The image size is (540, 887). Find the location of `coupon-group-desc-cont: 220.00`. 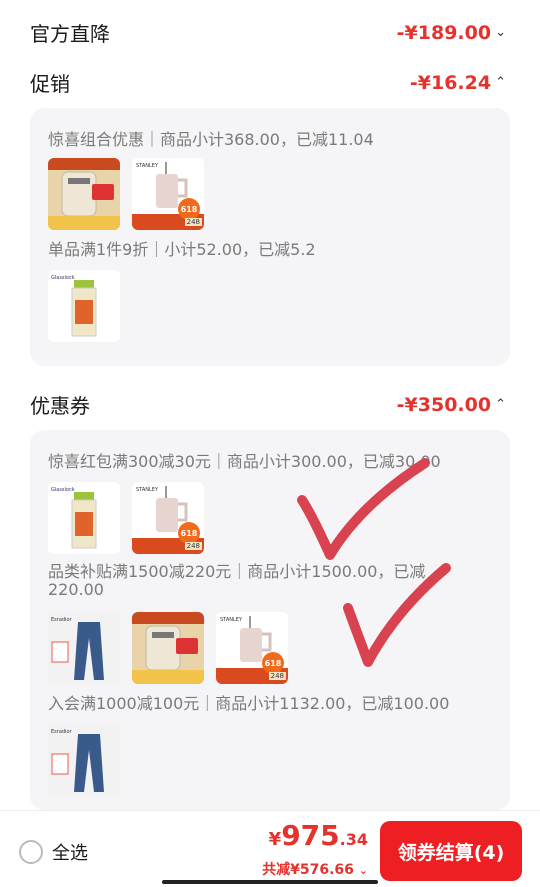

coupon-group-desc-cont: 220.00 is located at coordinates (76, 589).